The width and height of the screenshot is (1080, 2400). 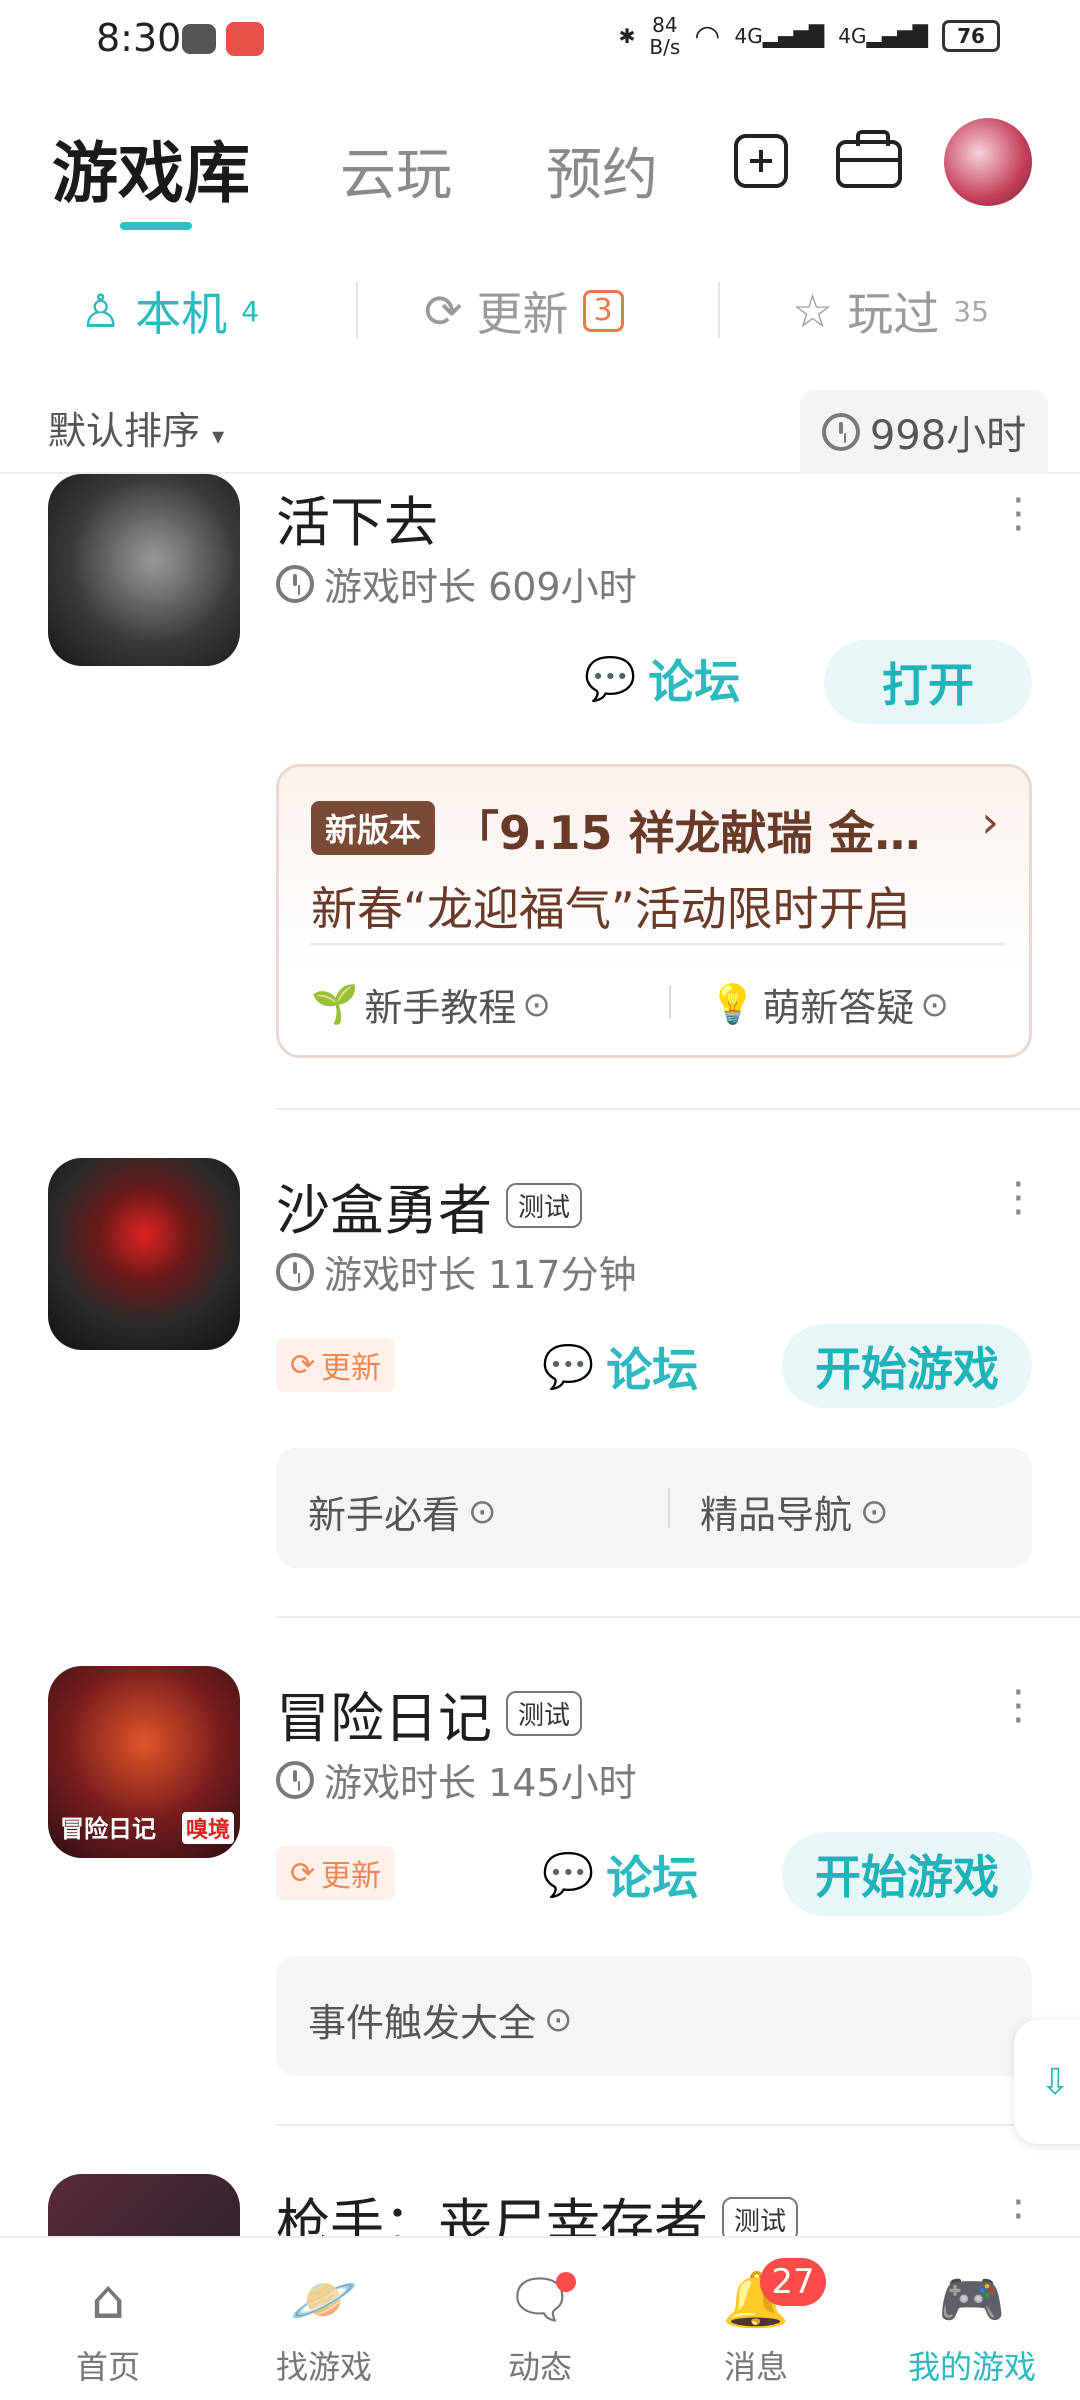 I want to click on floating-download-button: ⇩, so click(x=1047, y=2082).